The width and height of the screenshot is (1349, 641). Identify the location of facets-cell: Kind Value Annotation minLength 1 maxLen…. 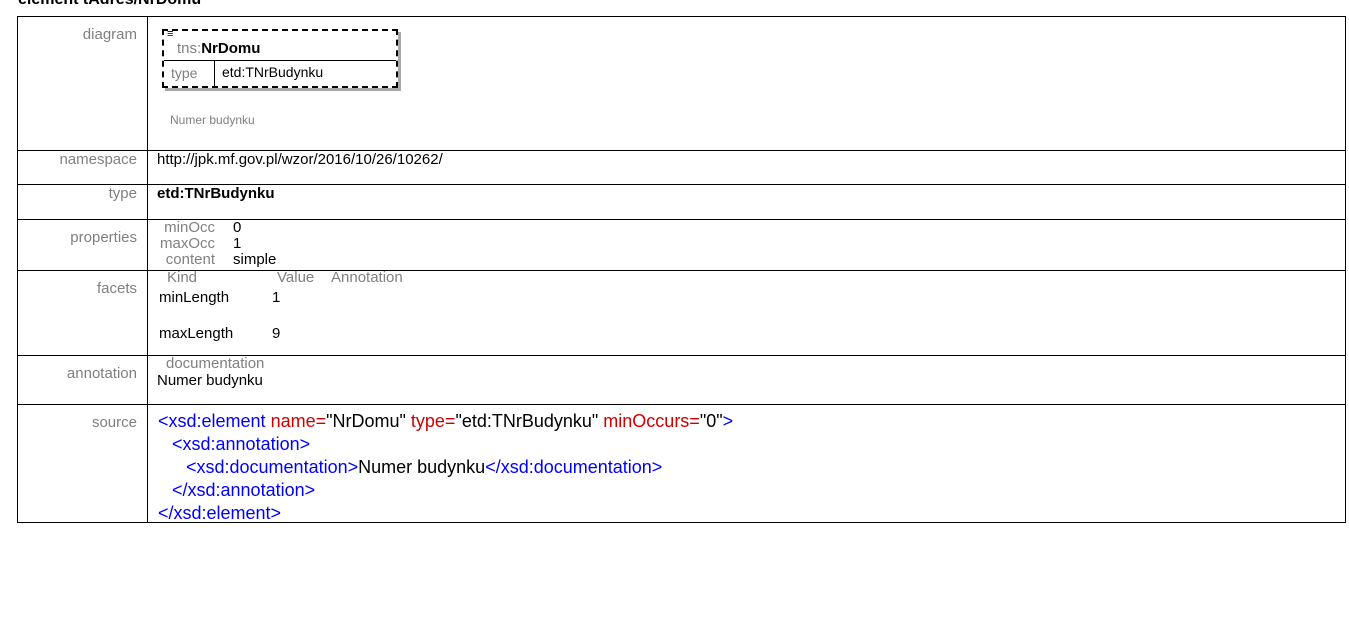
(746, 312).